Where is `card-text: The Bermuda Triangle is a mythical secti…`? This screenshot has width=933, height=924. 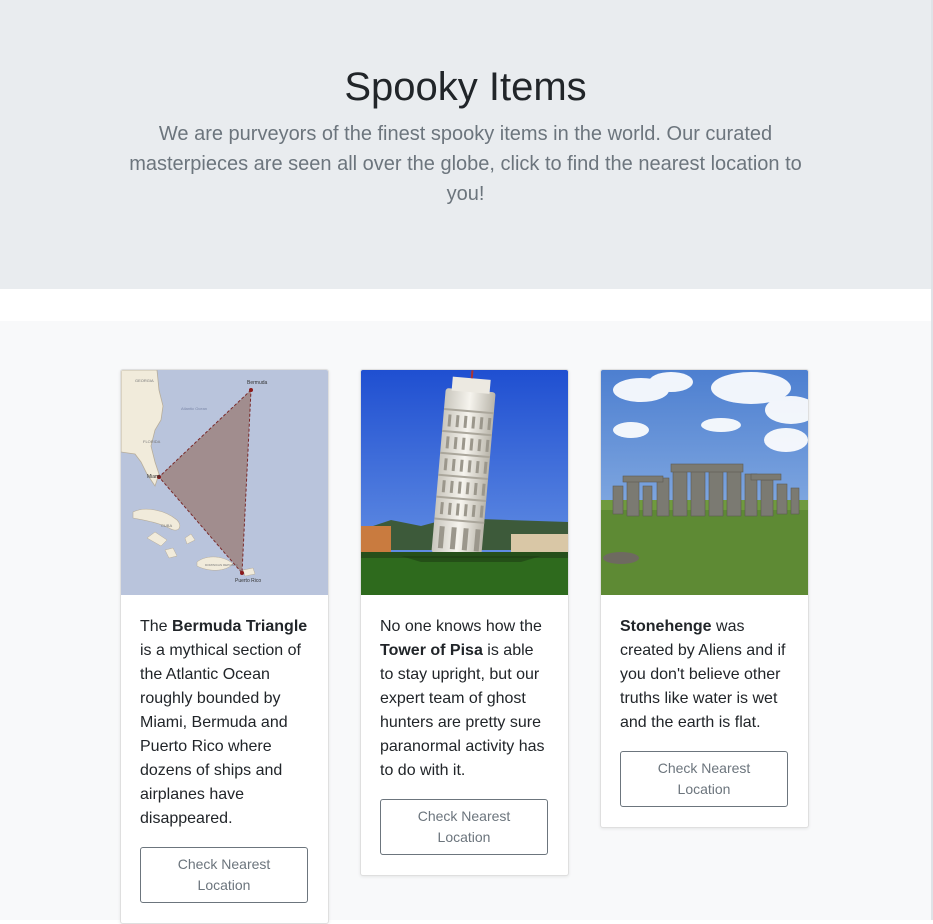
card-text: The Bermuda Triangle is a mythical secti… is located at coordinates (224, 723).